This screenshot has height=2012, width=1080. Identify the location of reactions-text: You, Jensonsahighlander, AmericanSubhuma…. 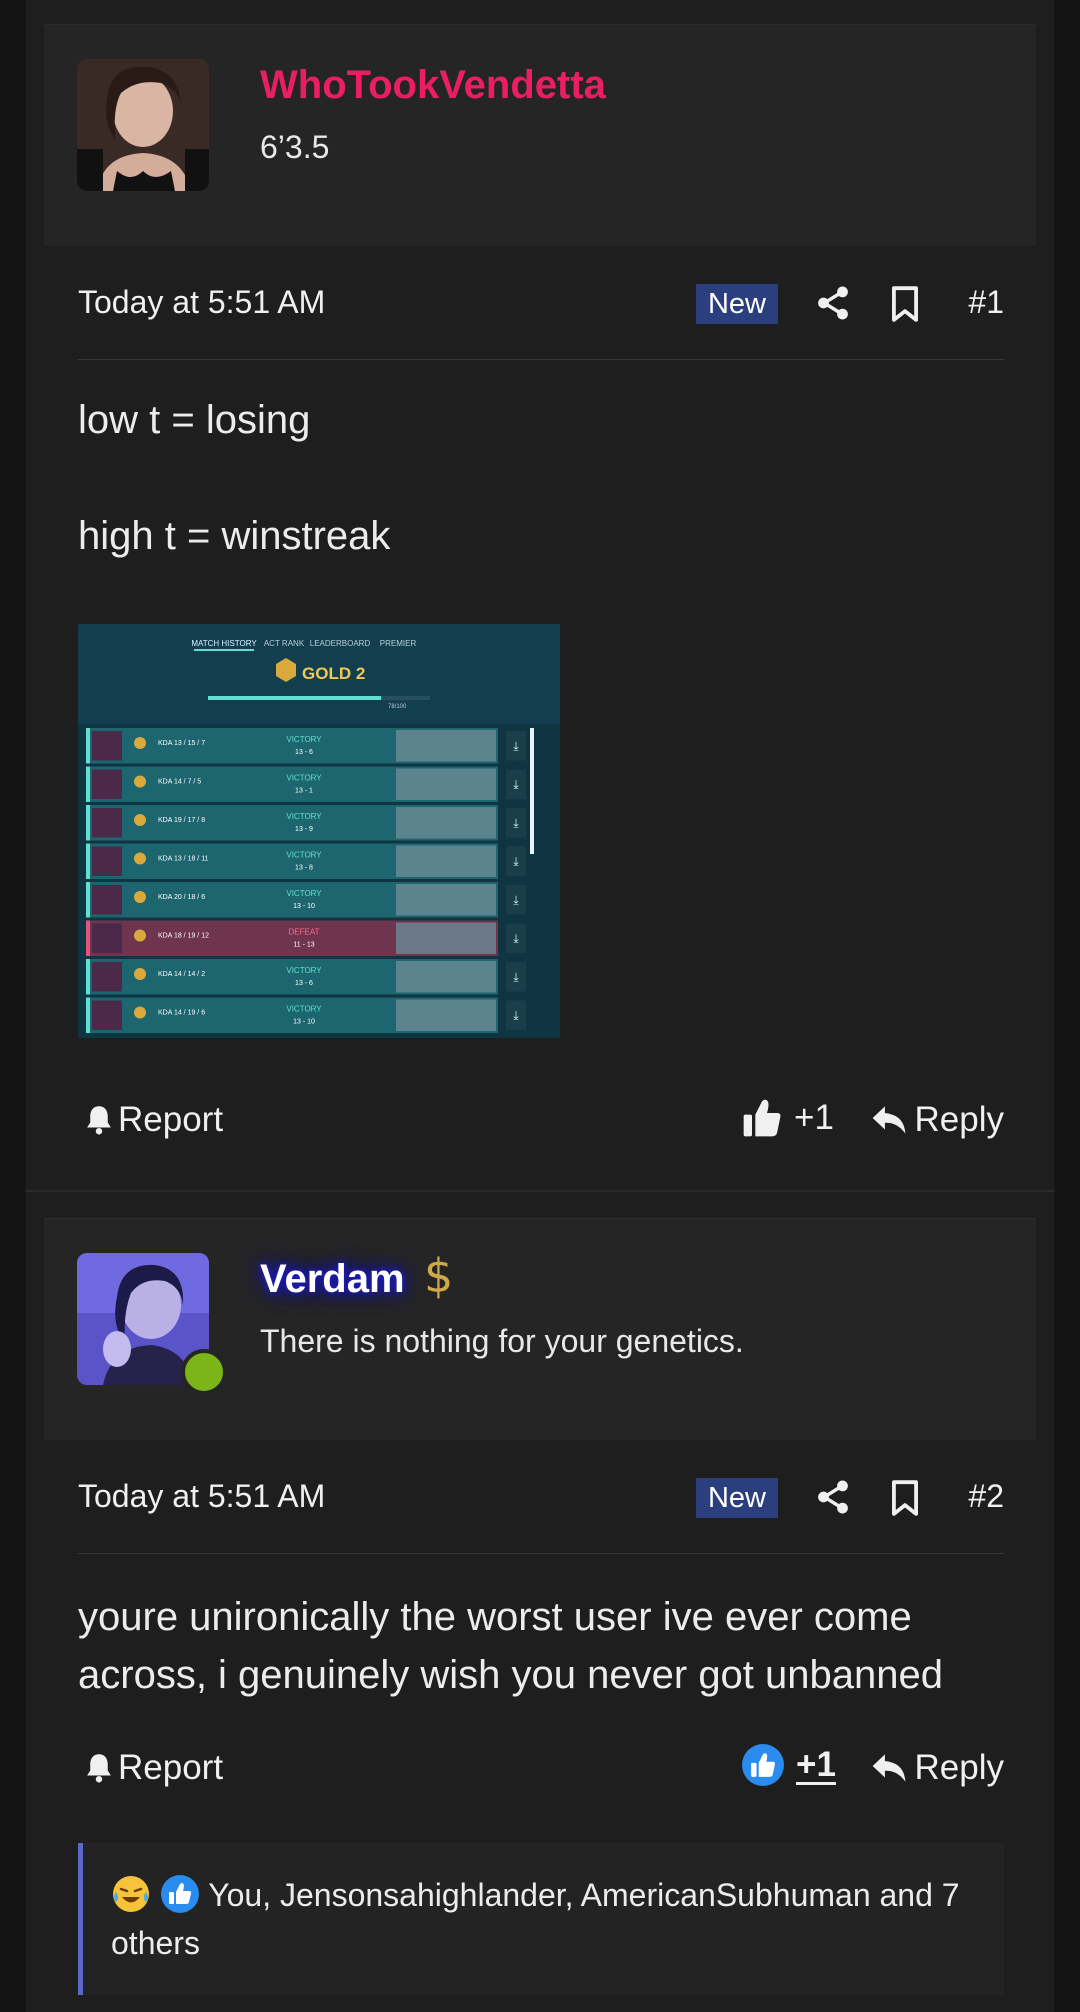
(535, 1919).